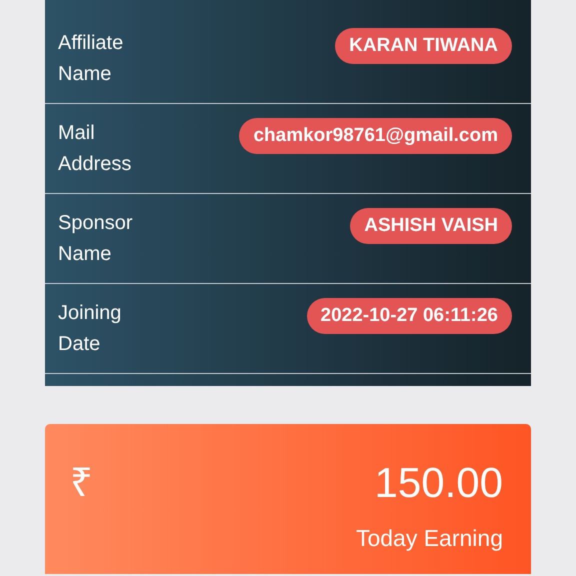 This screenshot has height=576, width=576. I want to click on field-label: Affiliate Name, so click(91, 59).